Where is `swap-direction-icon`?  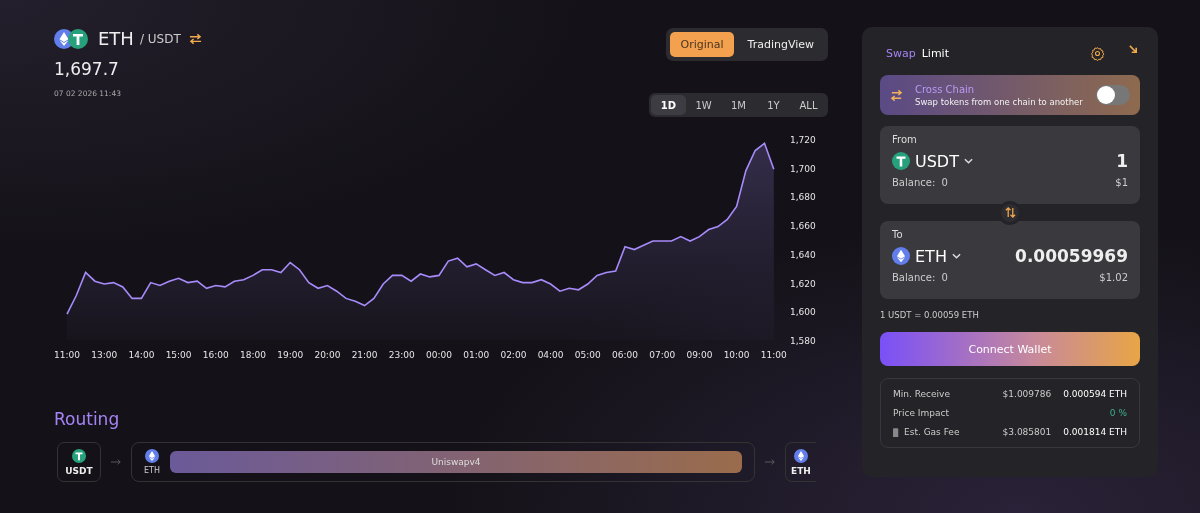 swap-direction-icon is located at coordinates (1010, 212).